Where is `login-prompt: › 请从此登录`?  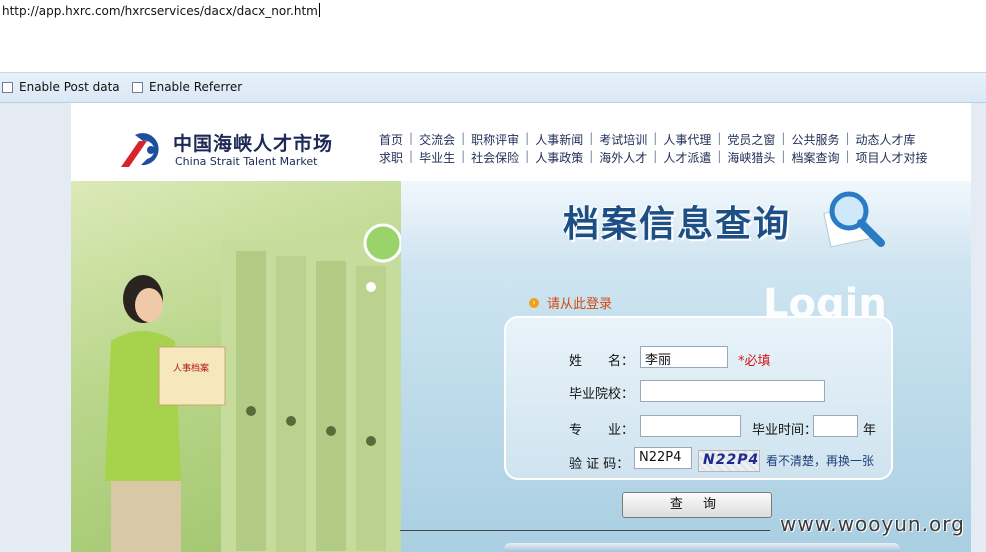 login-prompt: › 请从此登录 is located at coordinates (570, 302).